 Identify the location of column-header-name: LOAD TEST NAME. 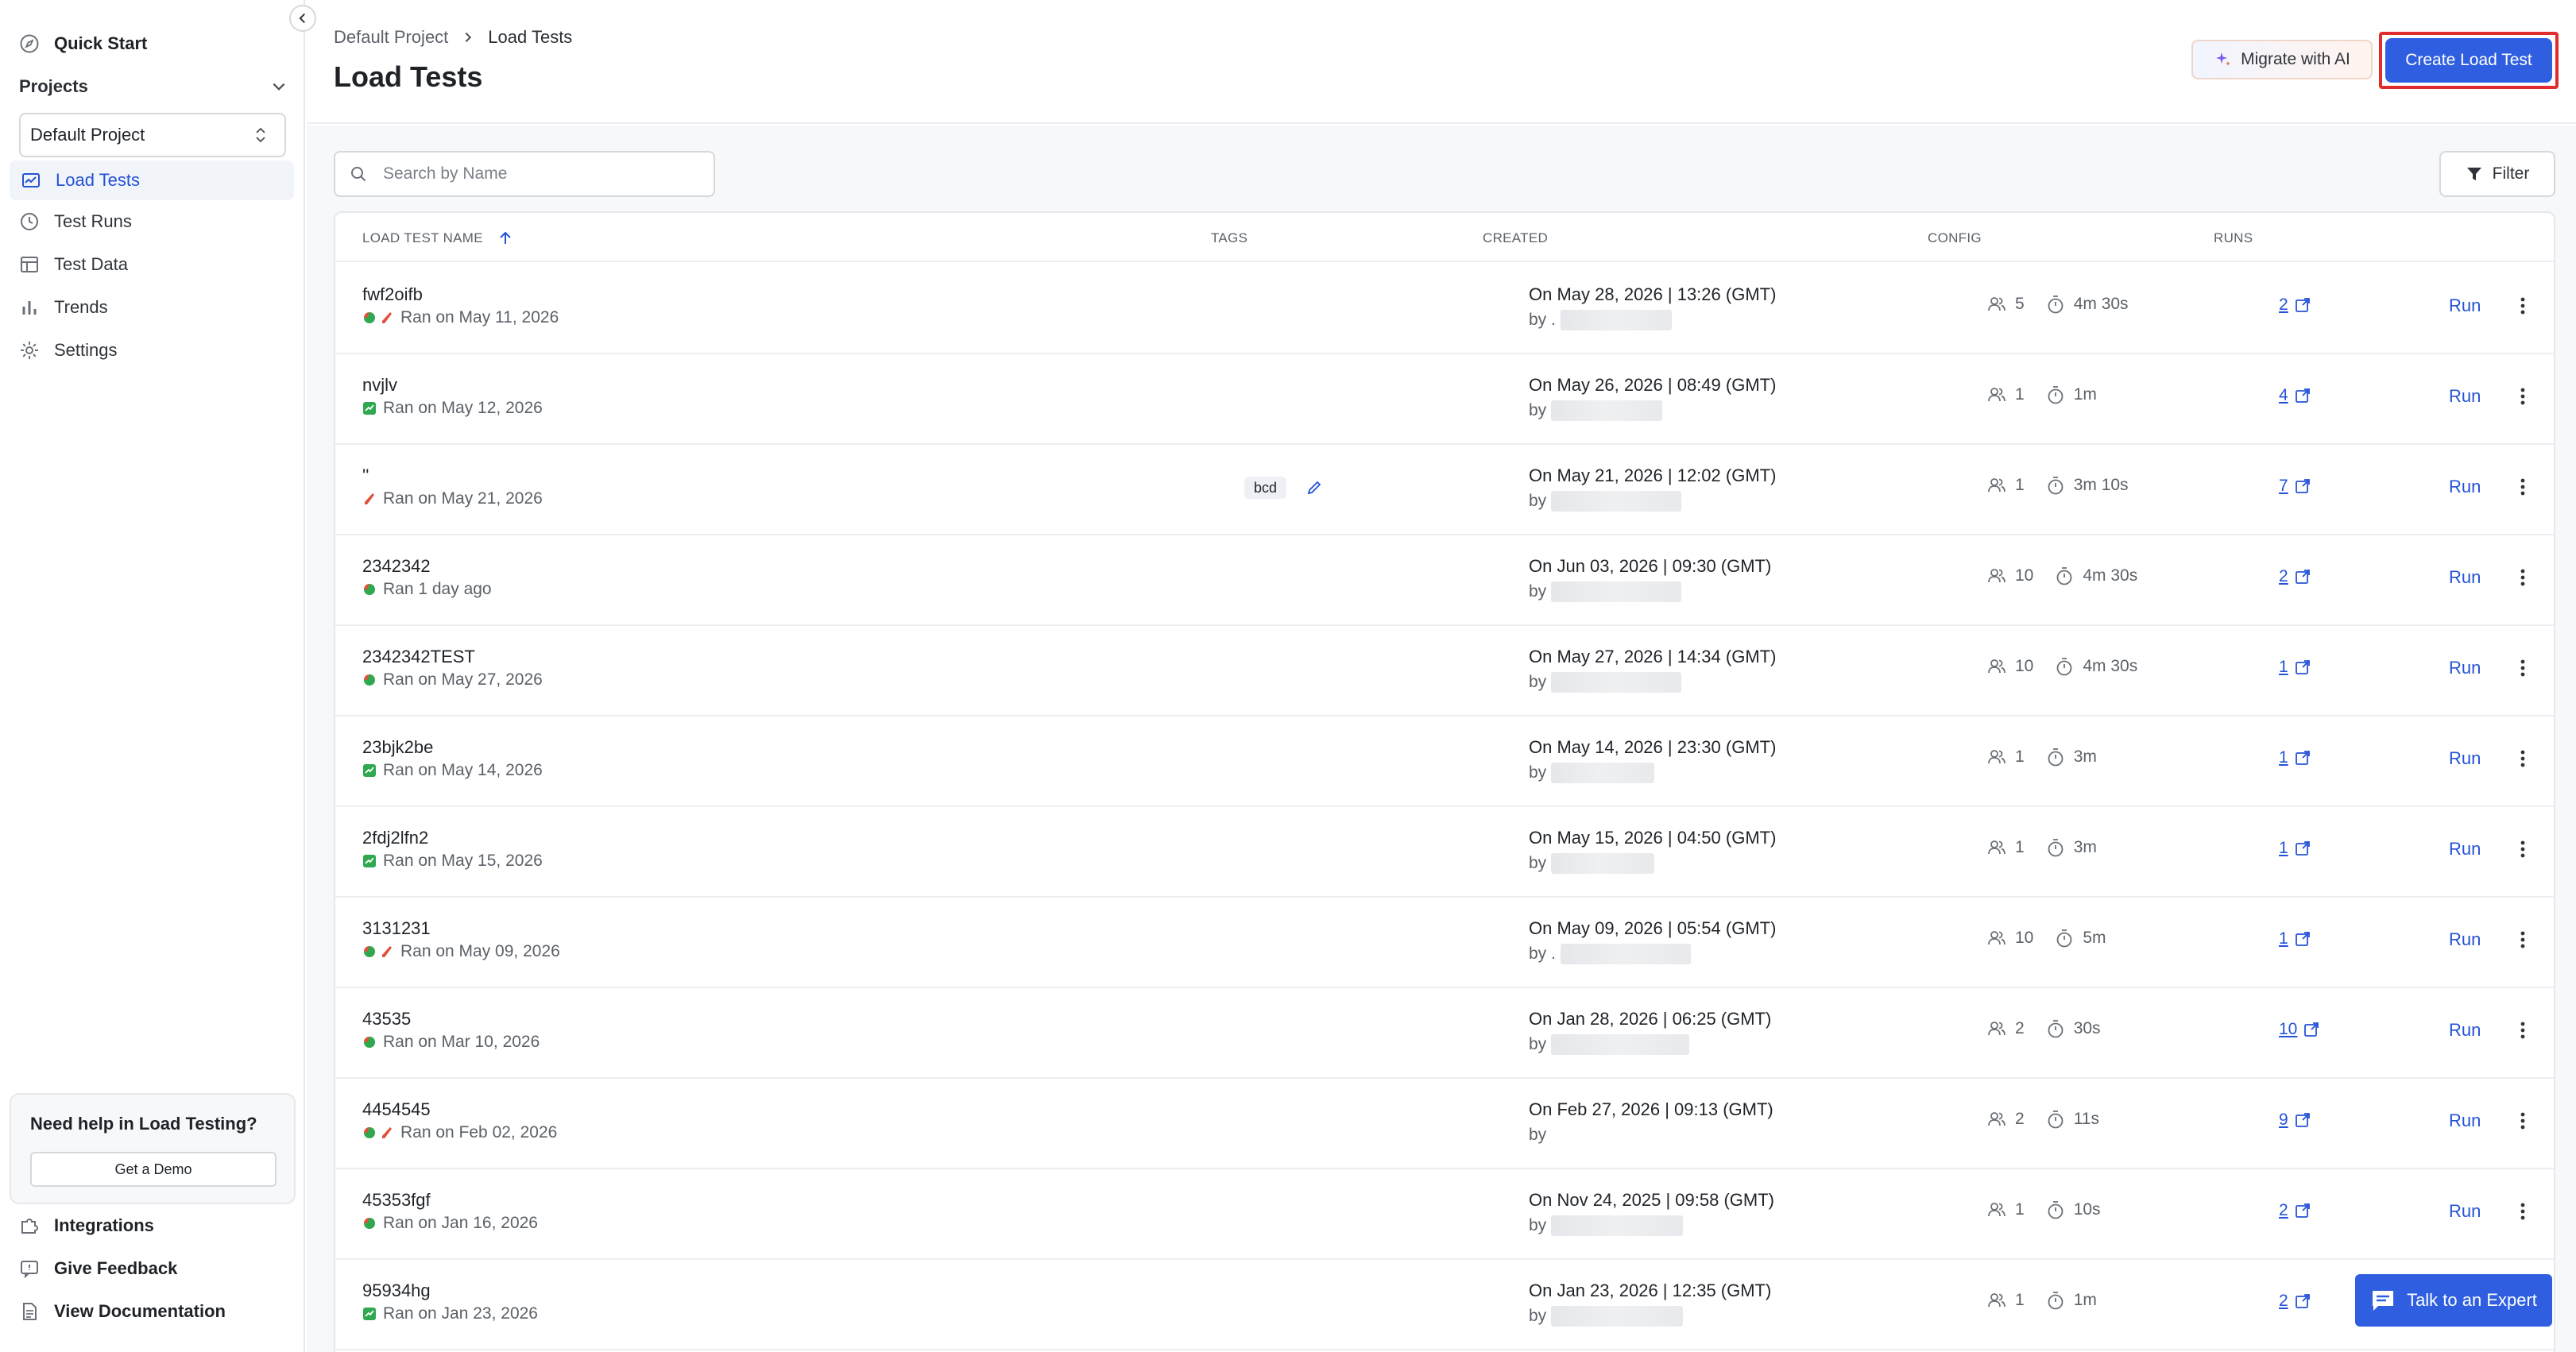
(437, 238).